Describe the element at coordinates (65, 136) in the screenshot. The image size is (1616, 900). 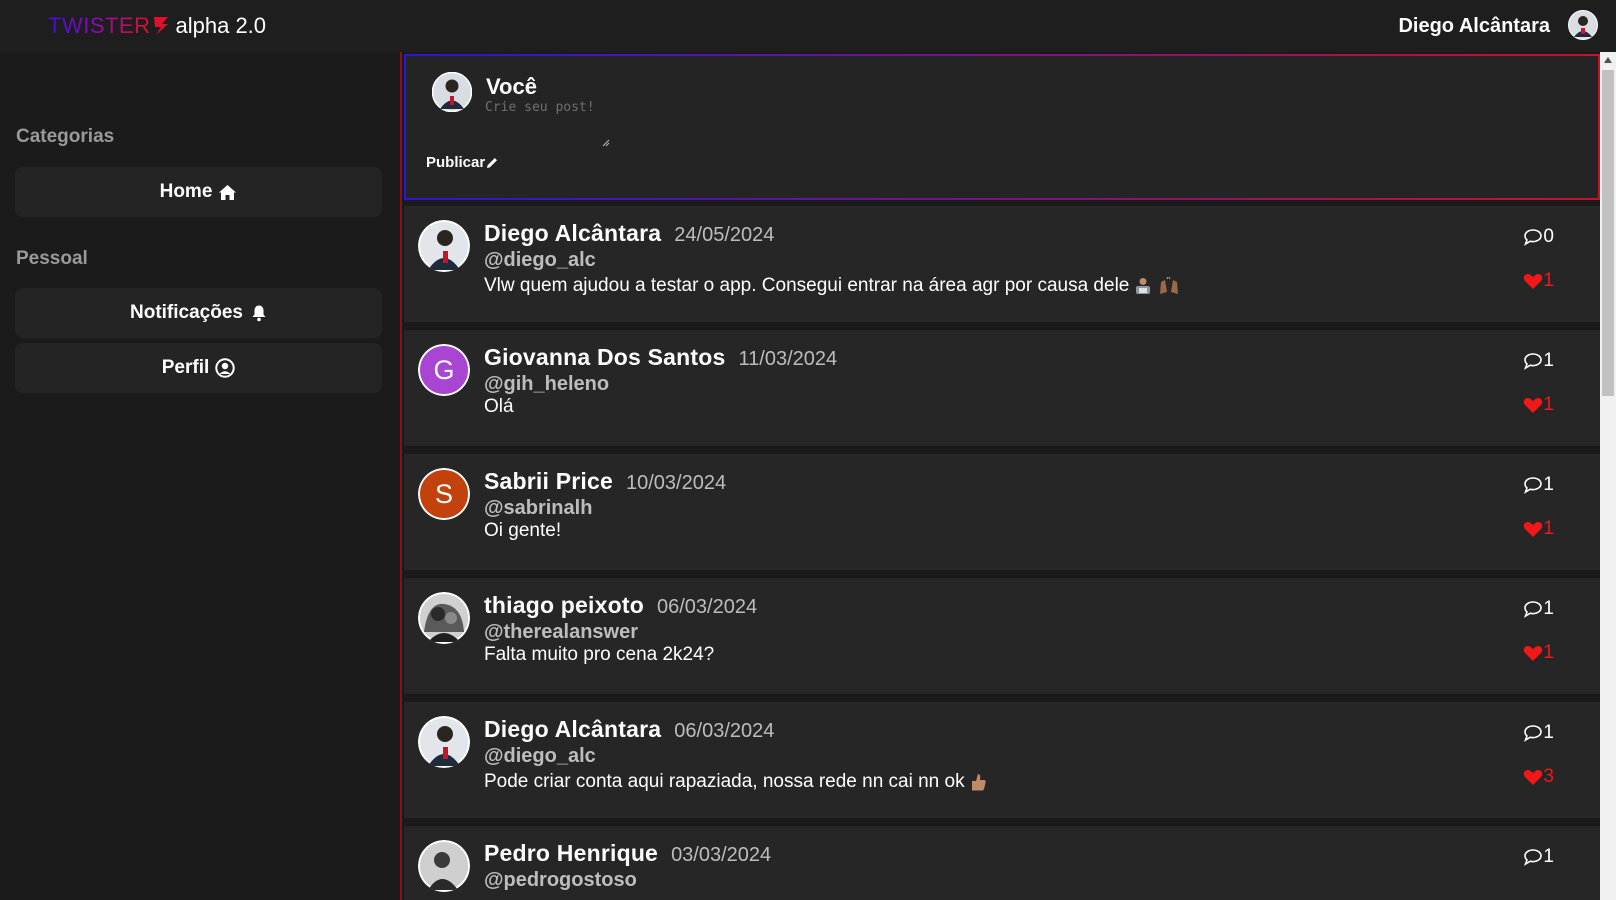
I see `categories-heading: Categorias` at that location.